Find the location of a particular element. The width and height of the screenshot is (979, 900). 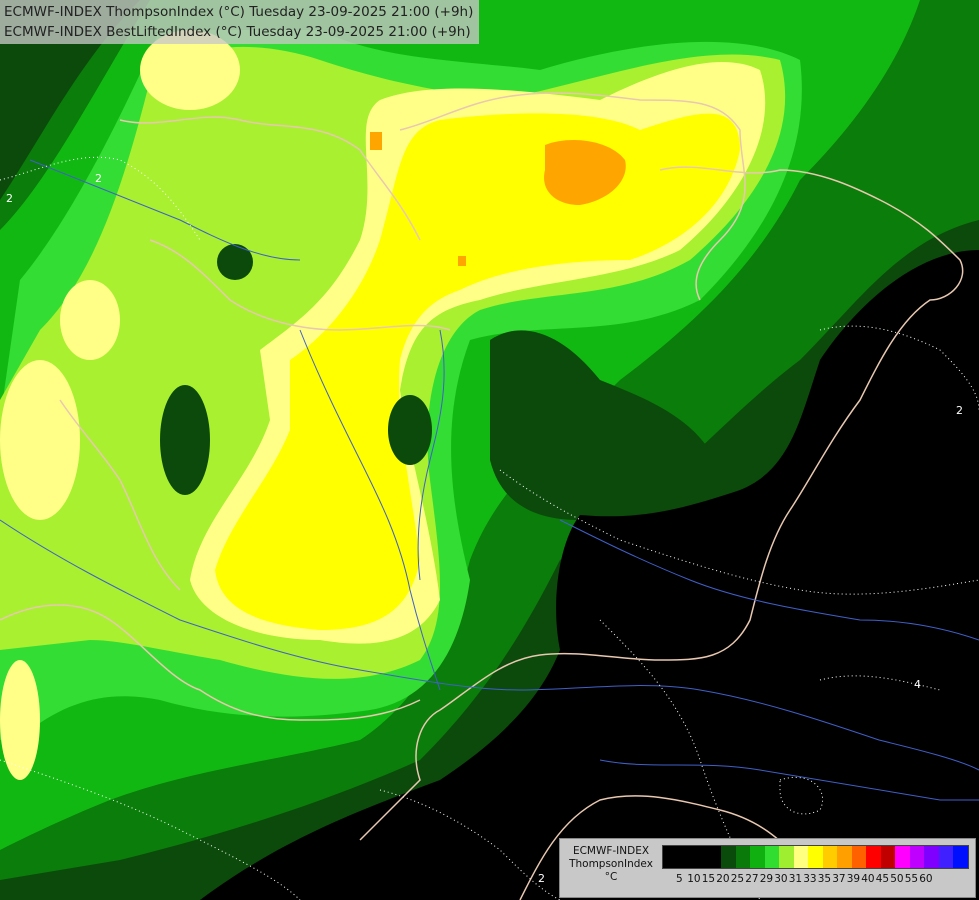

legend-tick-label: 45 is located at coordinates (882, 879).